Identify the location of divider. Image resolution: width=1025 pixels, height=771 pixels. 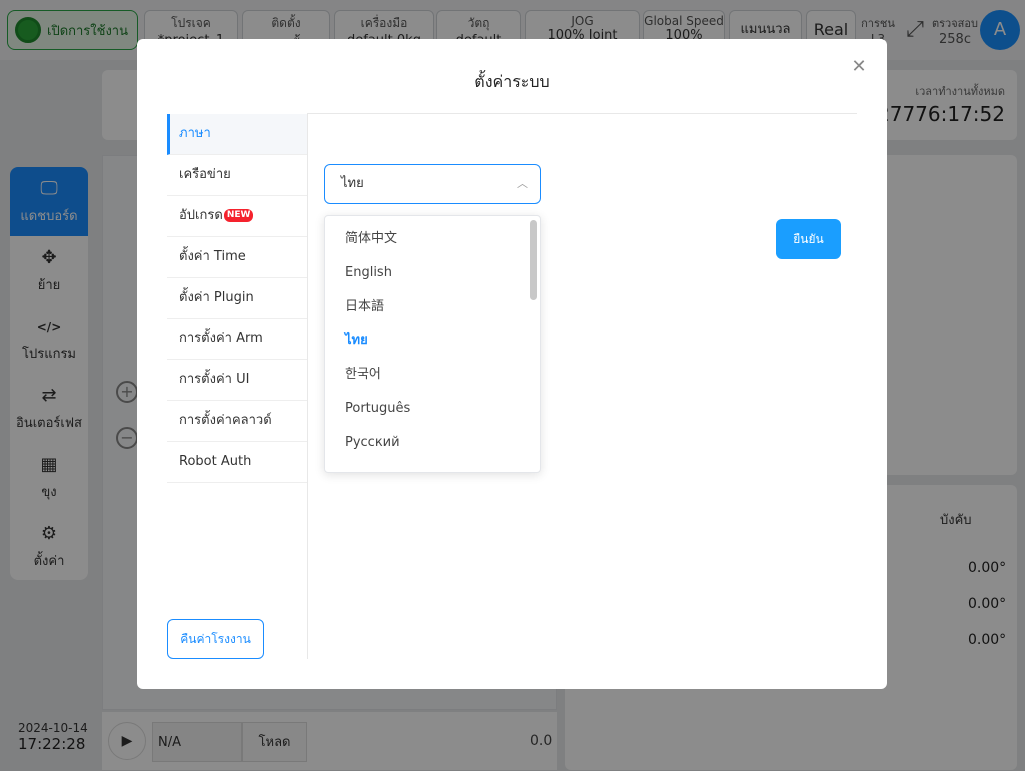
(582, 113).